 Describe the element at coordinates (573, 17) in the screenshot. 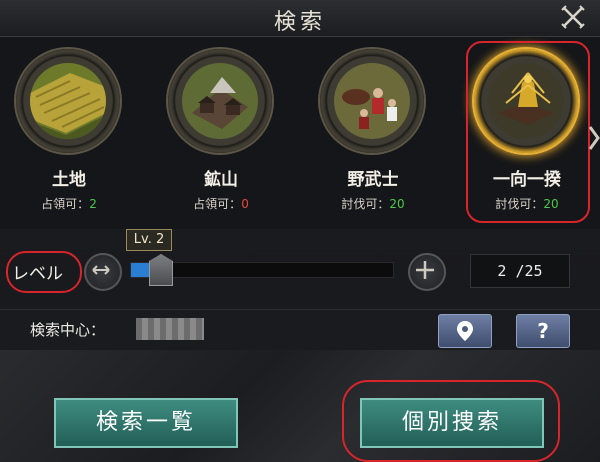

I see `close-icon` at that location.